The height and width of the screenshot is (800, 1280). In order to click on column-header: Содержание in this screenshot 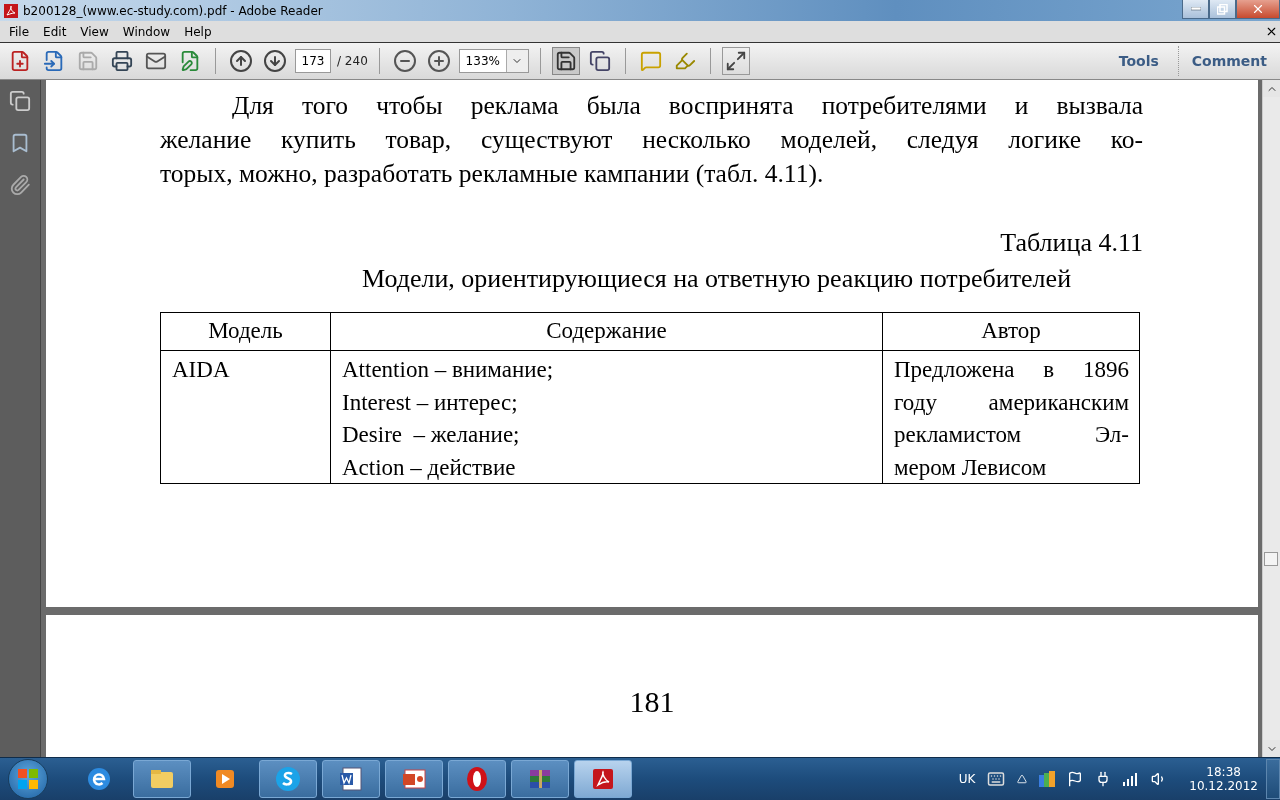, I will do `click(607, 332)`.